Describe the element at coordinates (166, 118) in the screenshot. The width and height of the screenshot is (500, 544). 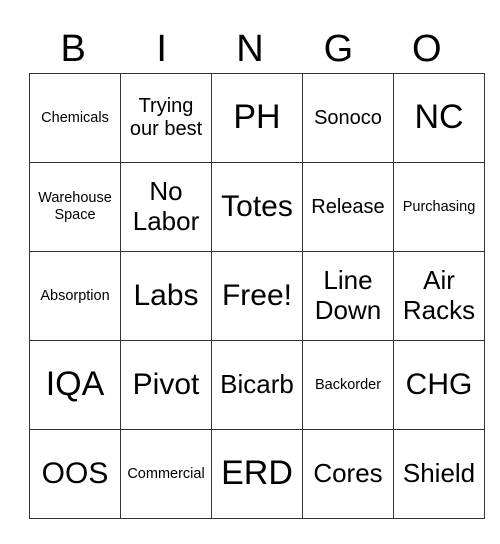
I see `bingo-cell: Trying our best` at that location.